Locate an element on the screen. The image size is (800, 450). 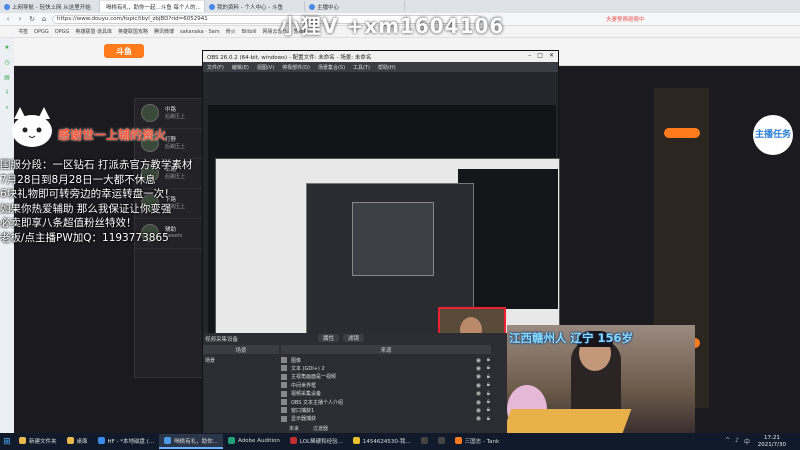
obs-menu-item: 编辑(E) is located at coordinates (240, 67).